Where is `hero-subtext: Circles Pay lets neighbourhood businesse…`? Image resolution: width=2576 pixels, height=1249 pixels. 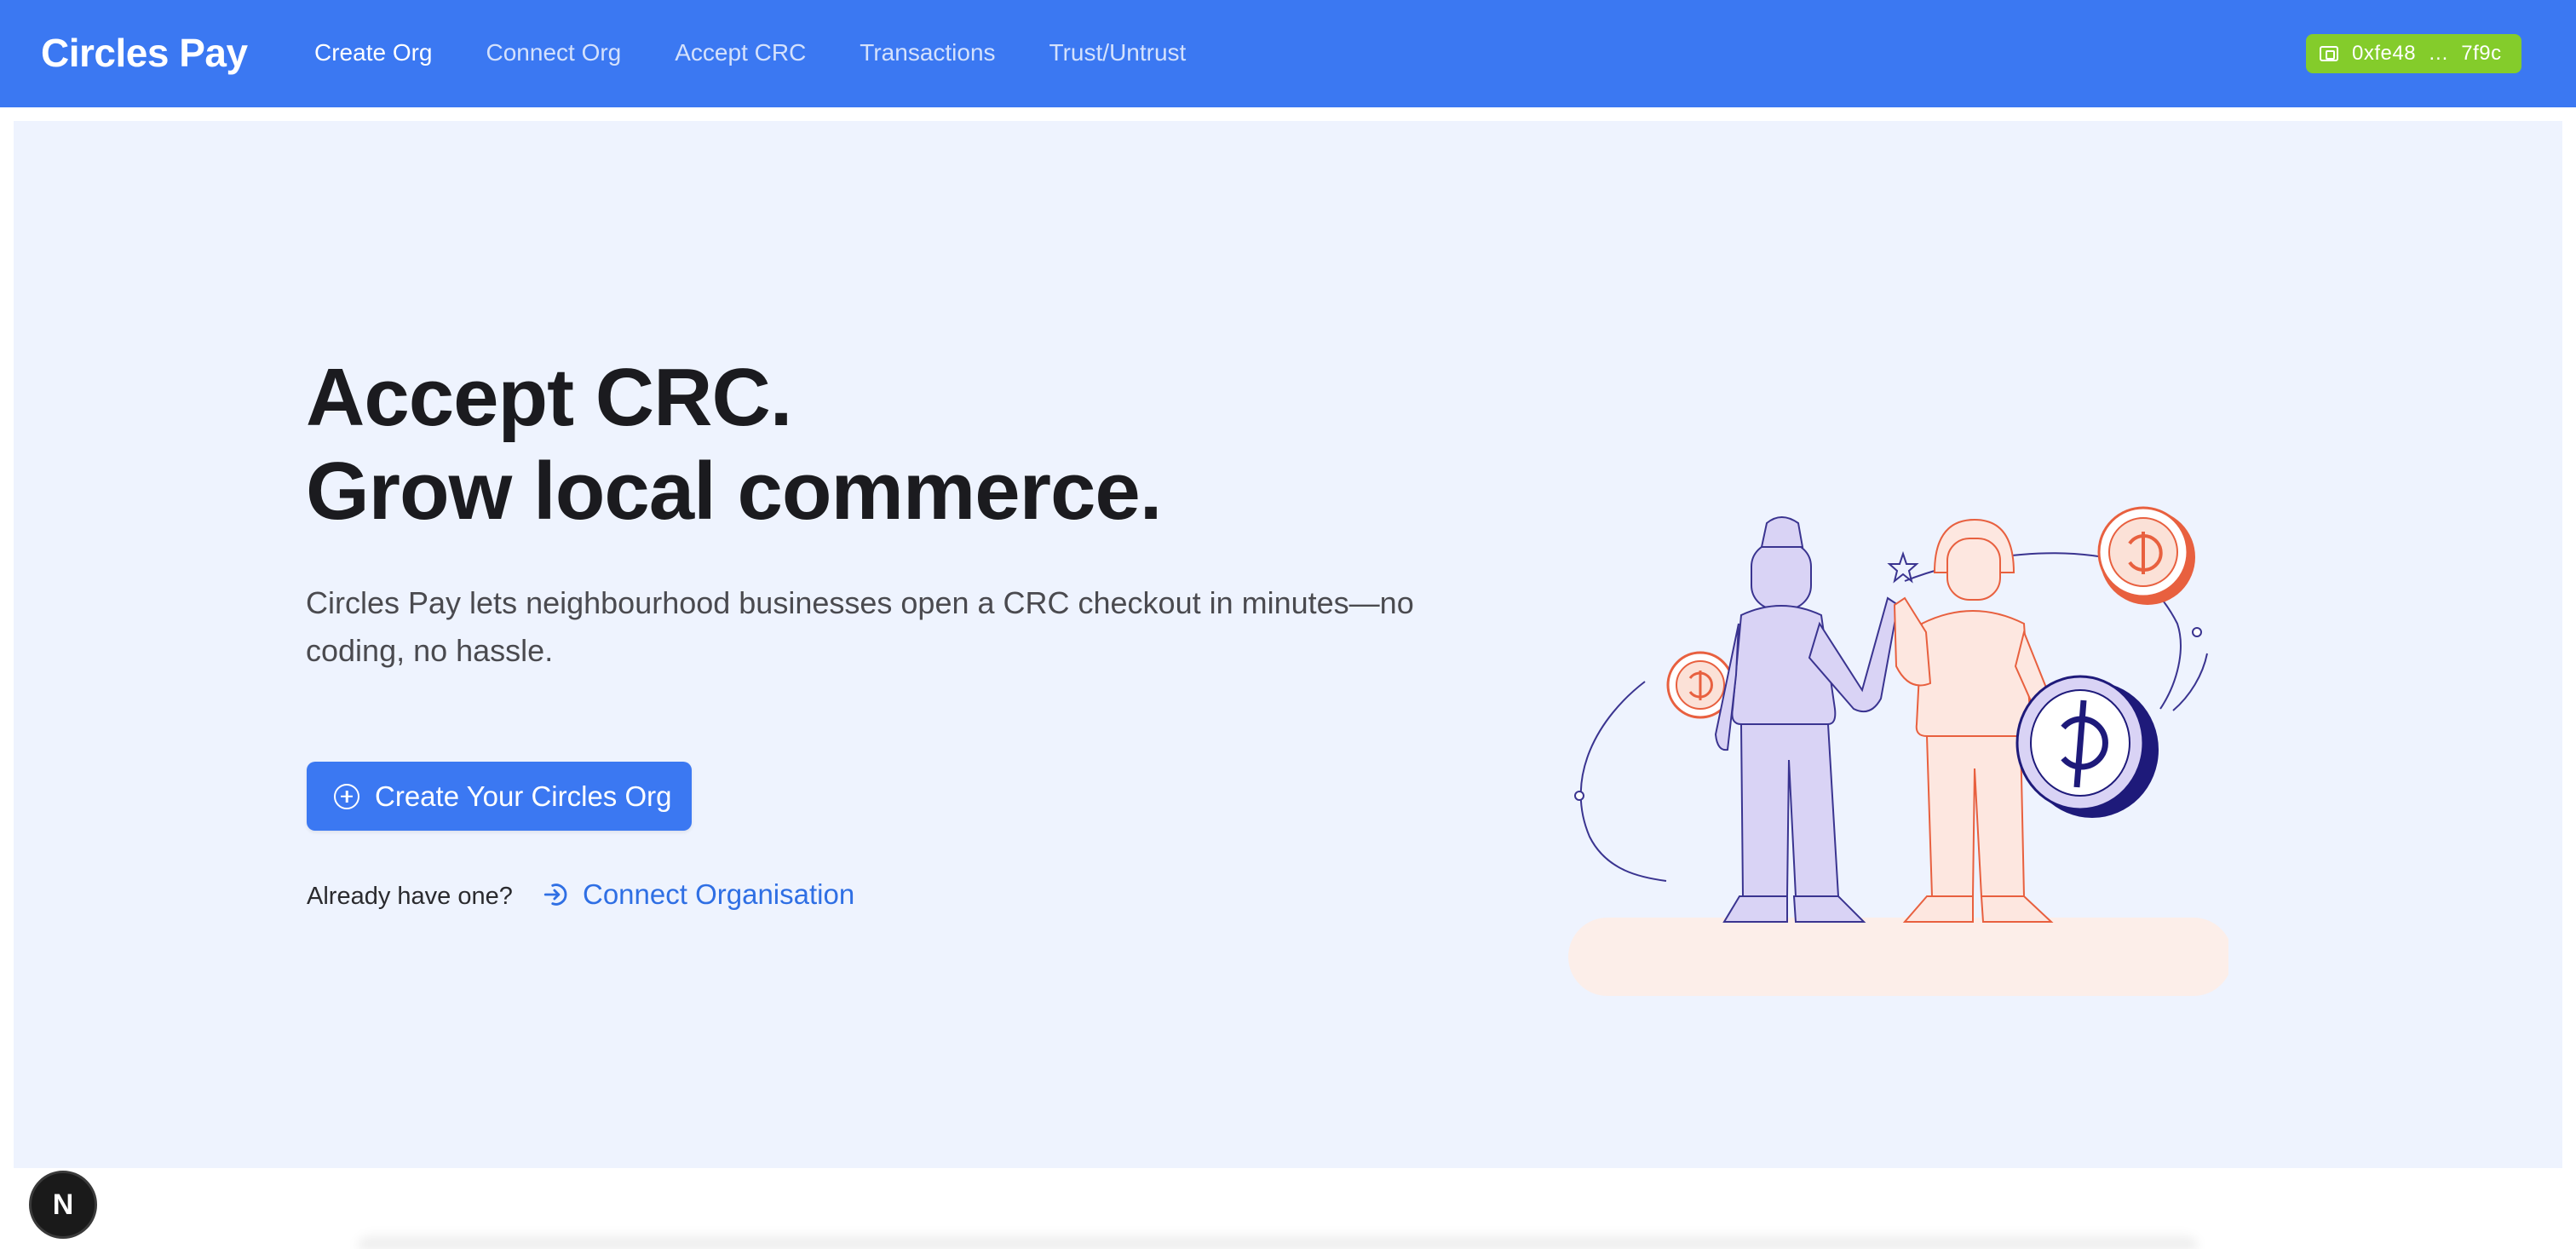
hero-subtext: Circles Pay lets neighbourhood businesse… is located at coordinates (860, 626).